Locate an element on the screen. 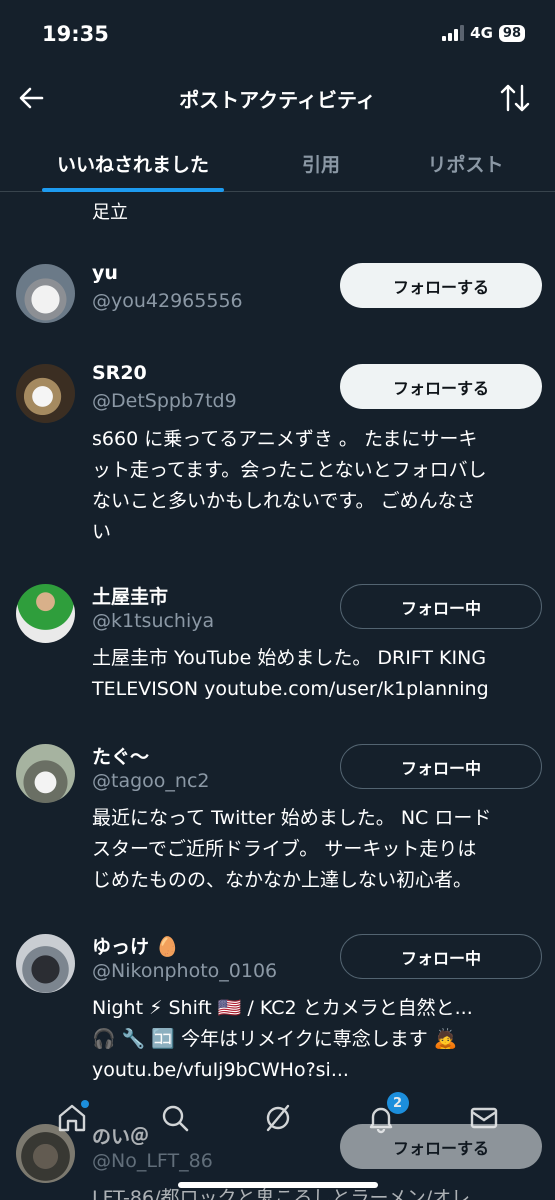 The image size is (555, 1200). mail-icon is located at coordinates (483, 1118).